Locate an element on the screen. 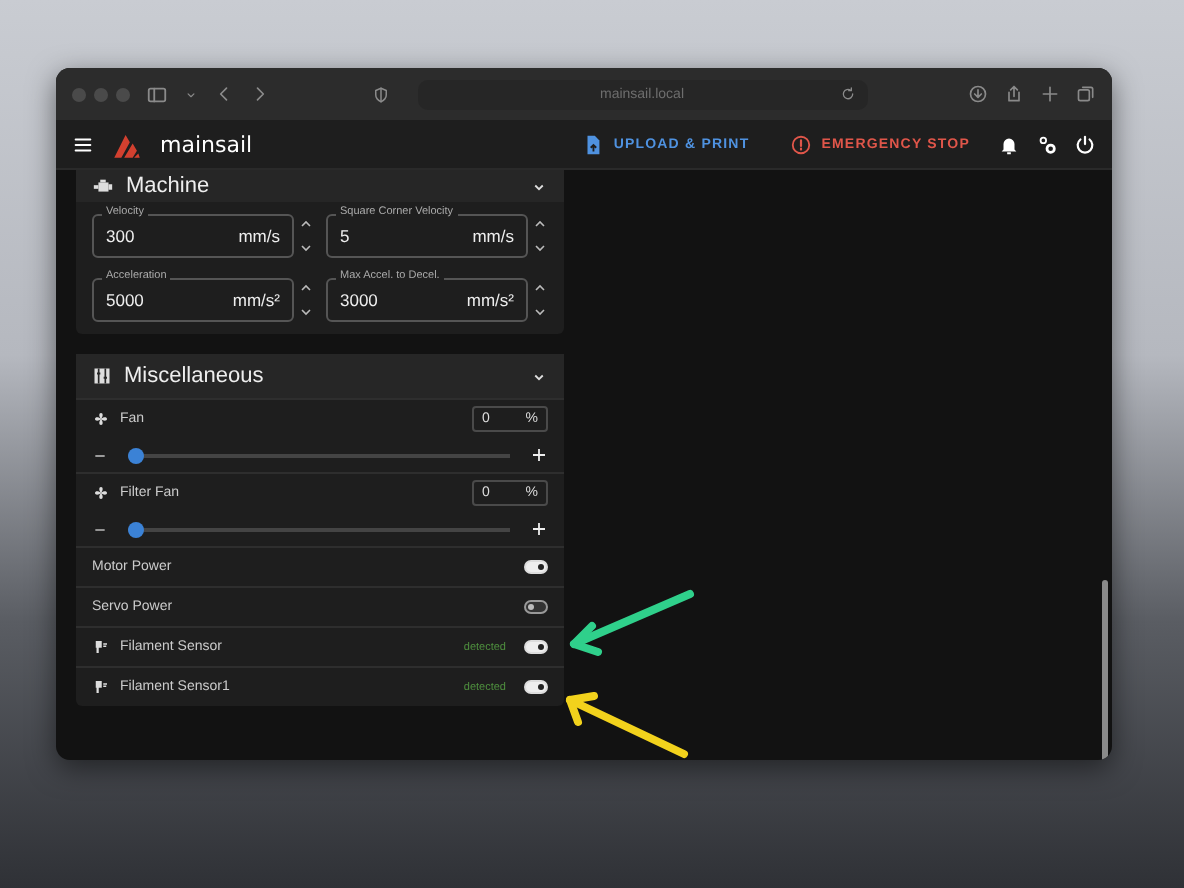 The height and width of the screenshot is (888, 1184). menu-icon is located at coordinates (83, 144).